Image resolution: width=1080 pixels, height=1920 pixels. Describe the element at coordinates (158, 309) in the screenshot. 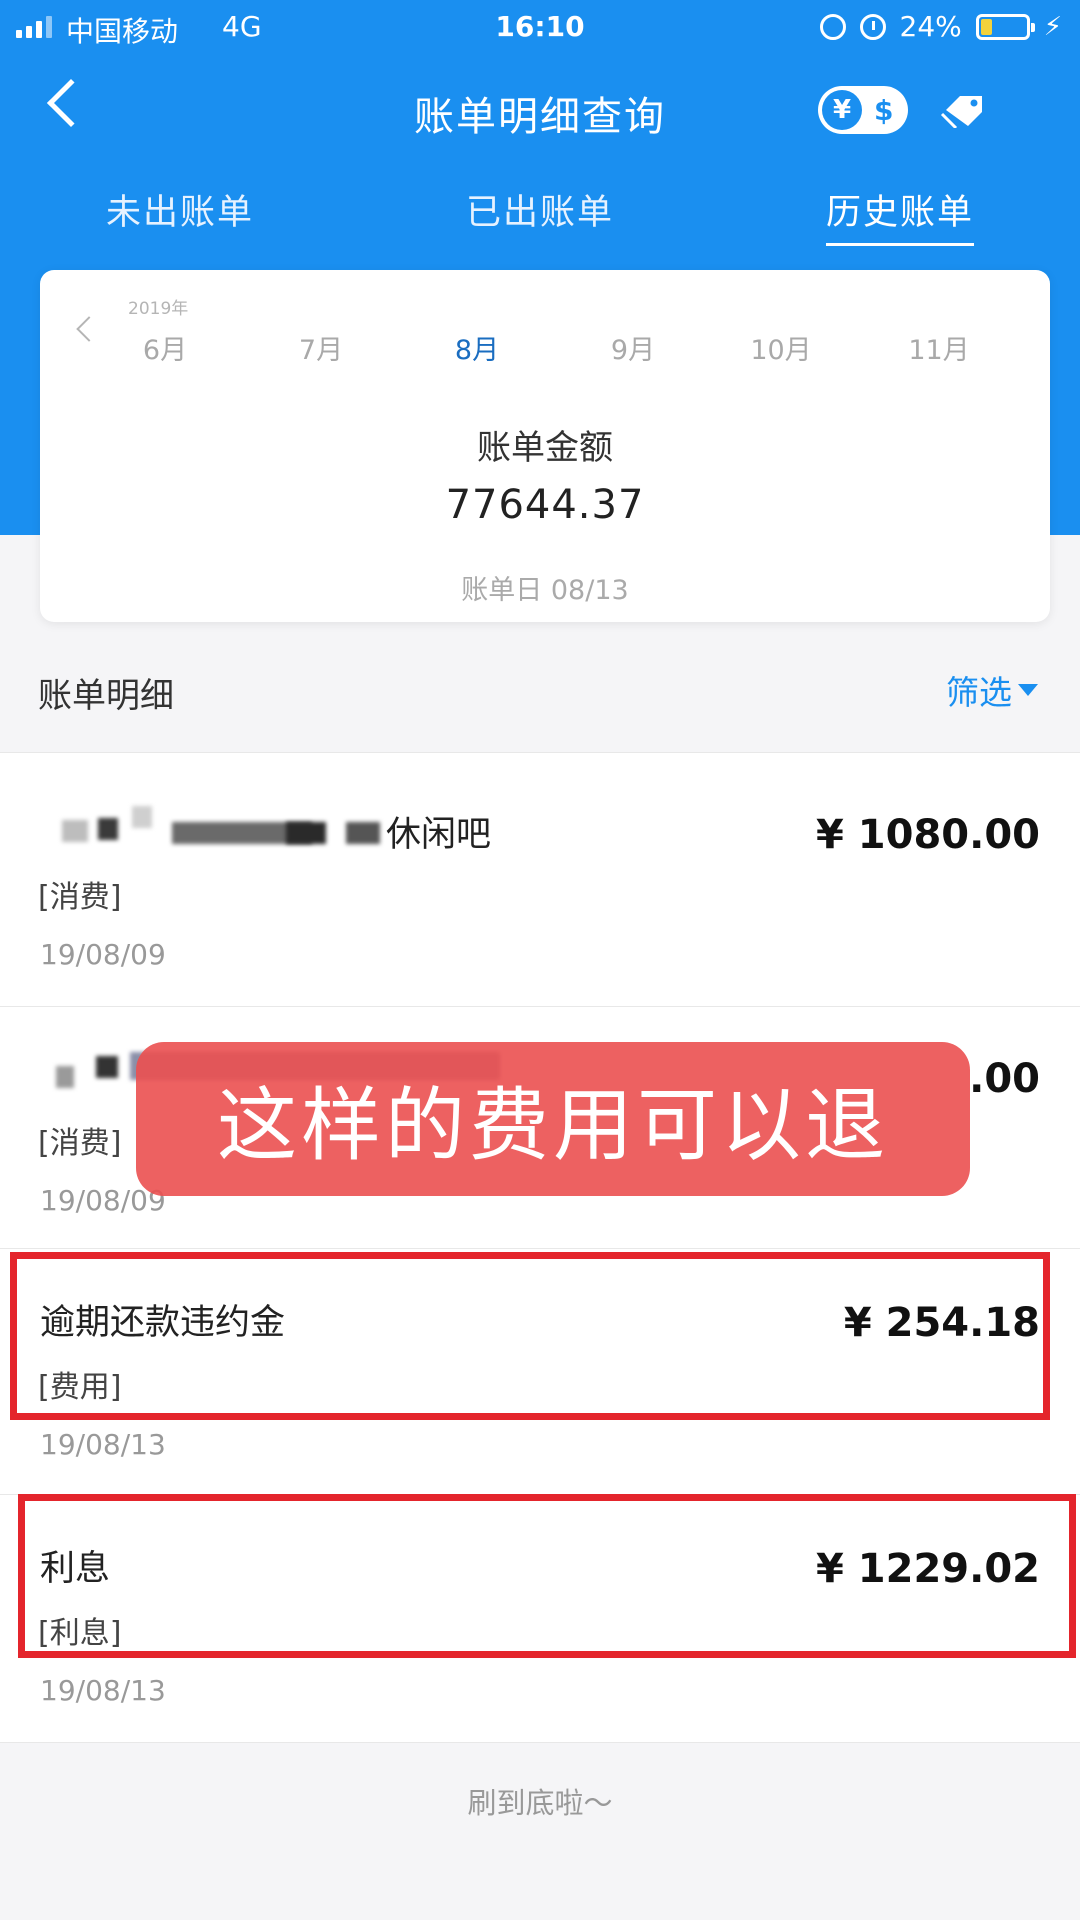

I see `year-label: 2019年` at that location.